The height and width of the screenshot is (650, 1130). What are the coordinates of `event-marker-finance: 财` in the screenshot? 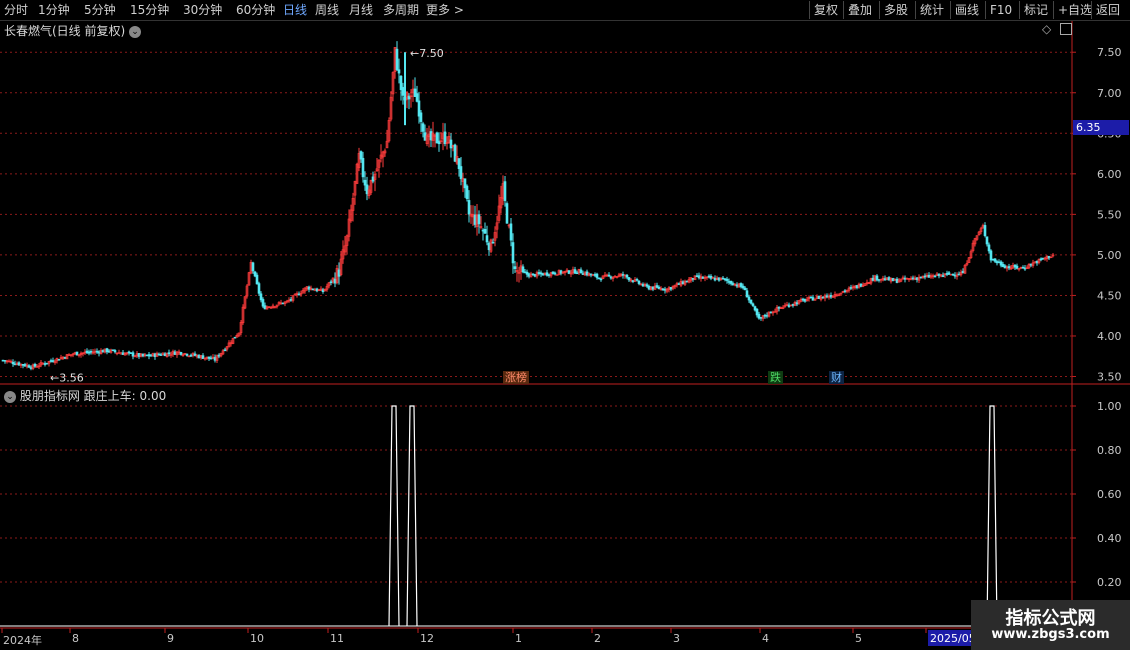 It's located at (836, 377).